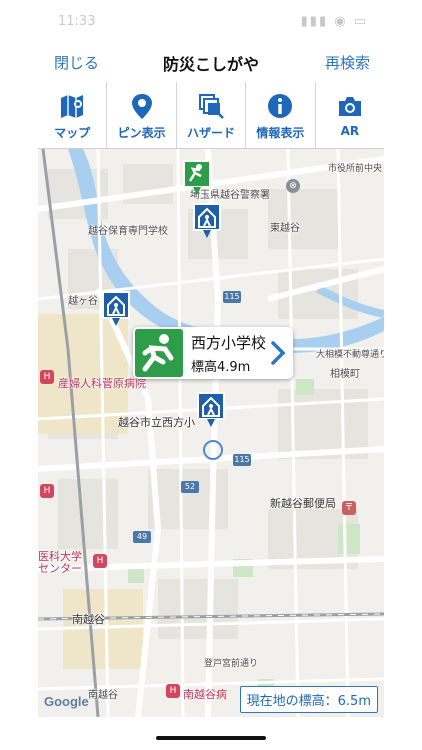  What do you see at coordinates (77, 21) in the screenshot?
I see `status-time: 11:33` at bounding box center [77, 21].